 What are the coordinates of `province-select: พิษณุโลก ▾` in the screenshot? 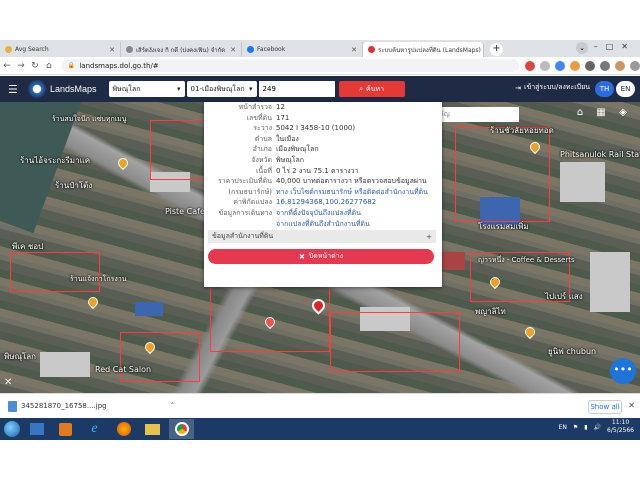 It's located at (146, 89).